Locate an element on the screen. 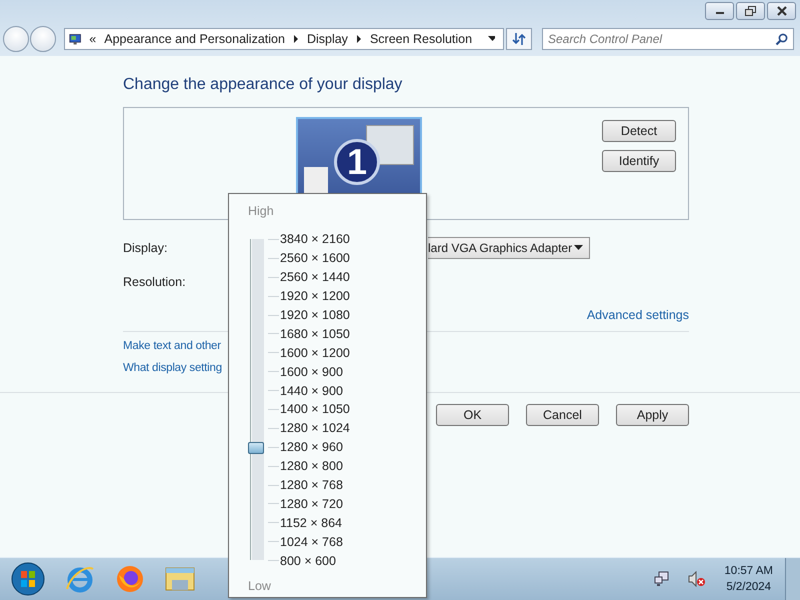 The width and height of the screenshot is (800, 600). dialog-button: OK is located at coordinates (472, 415).